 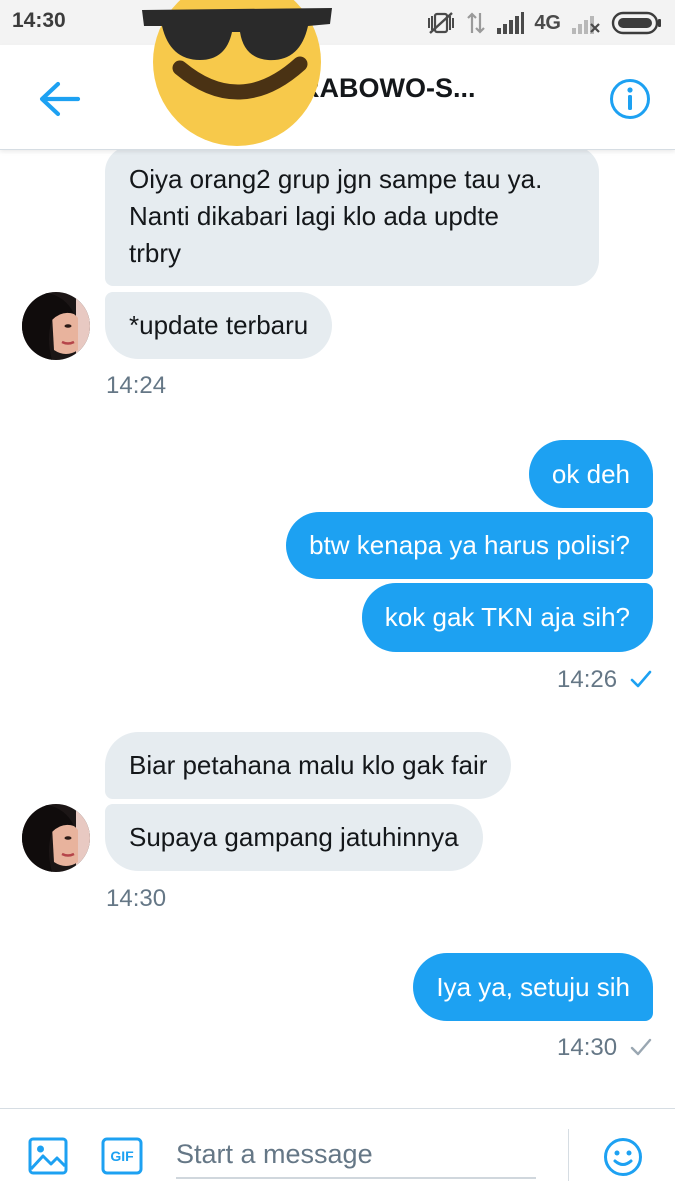 I want to click on info-button, so click(x=630, y=99).